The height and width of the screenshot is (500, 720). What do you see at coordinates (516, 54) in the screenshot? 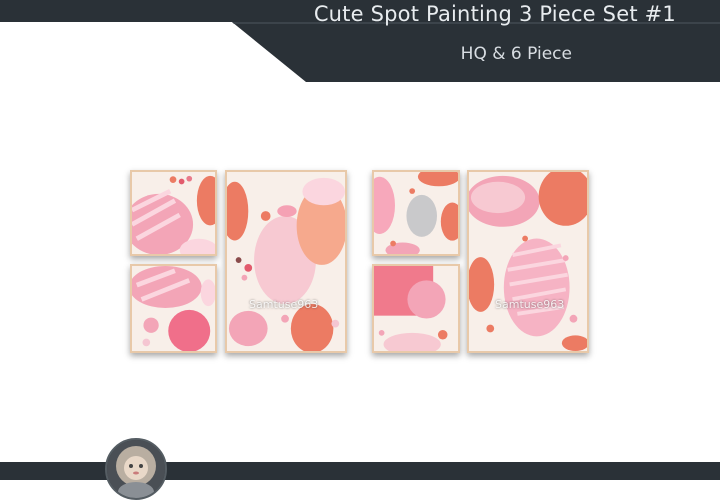
I see `page-subtitle: HQ & 6 Piece` at bounding box center [516, 54].